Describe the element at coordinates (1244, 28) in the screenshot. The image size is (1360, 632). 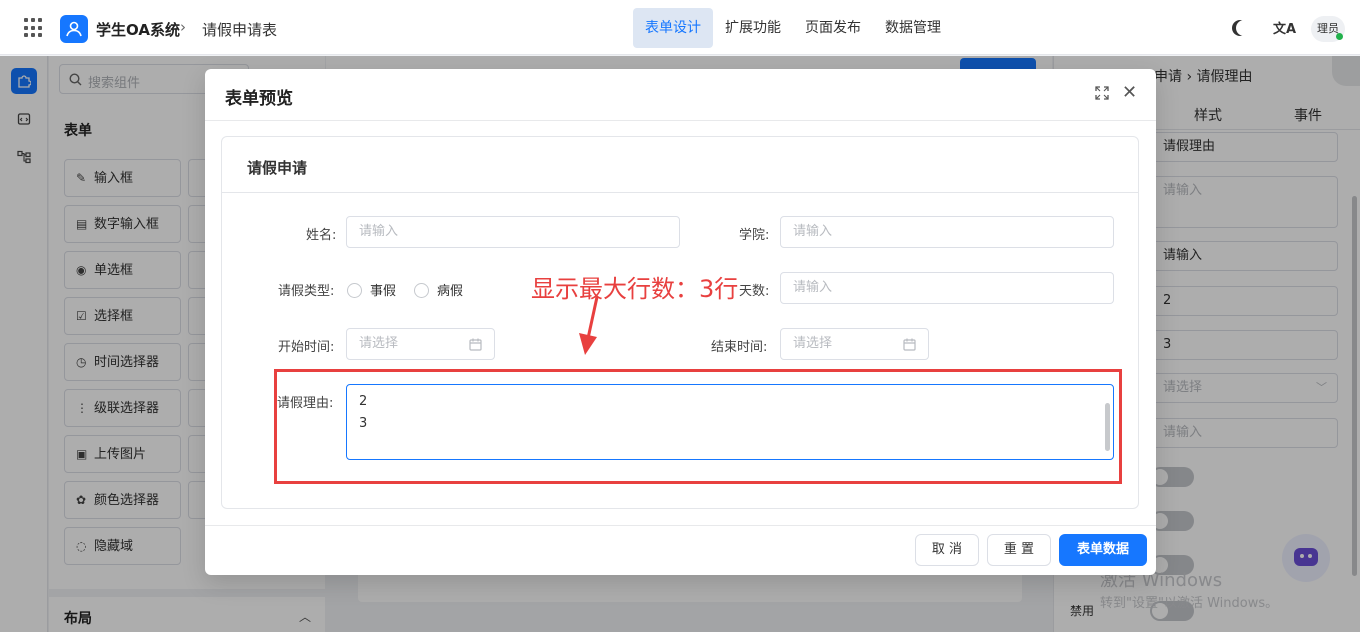
I see `dark-mode-moon-icon` at that location.